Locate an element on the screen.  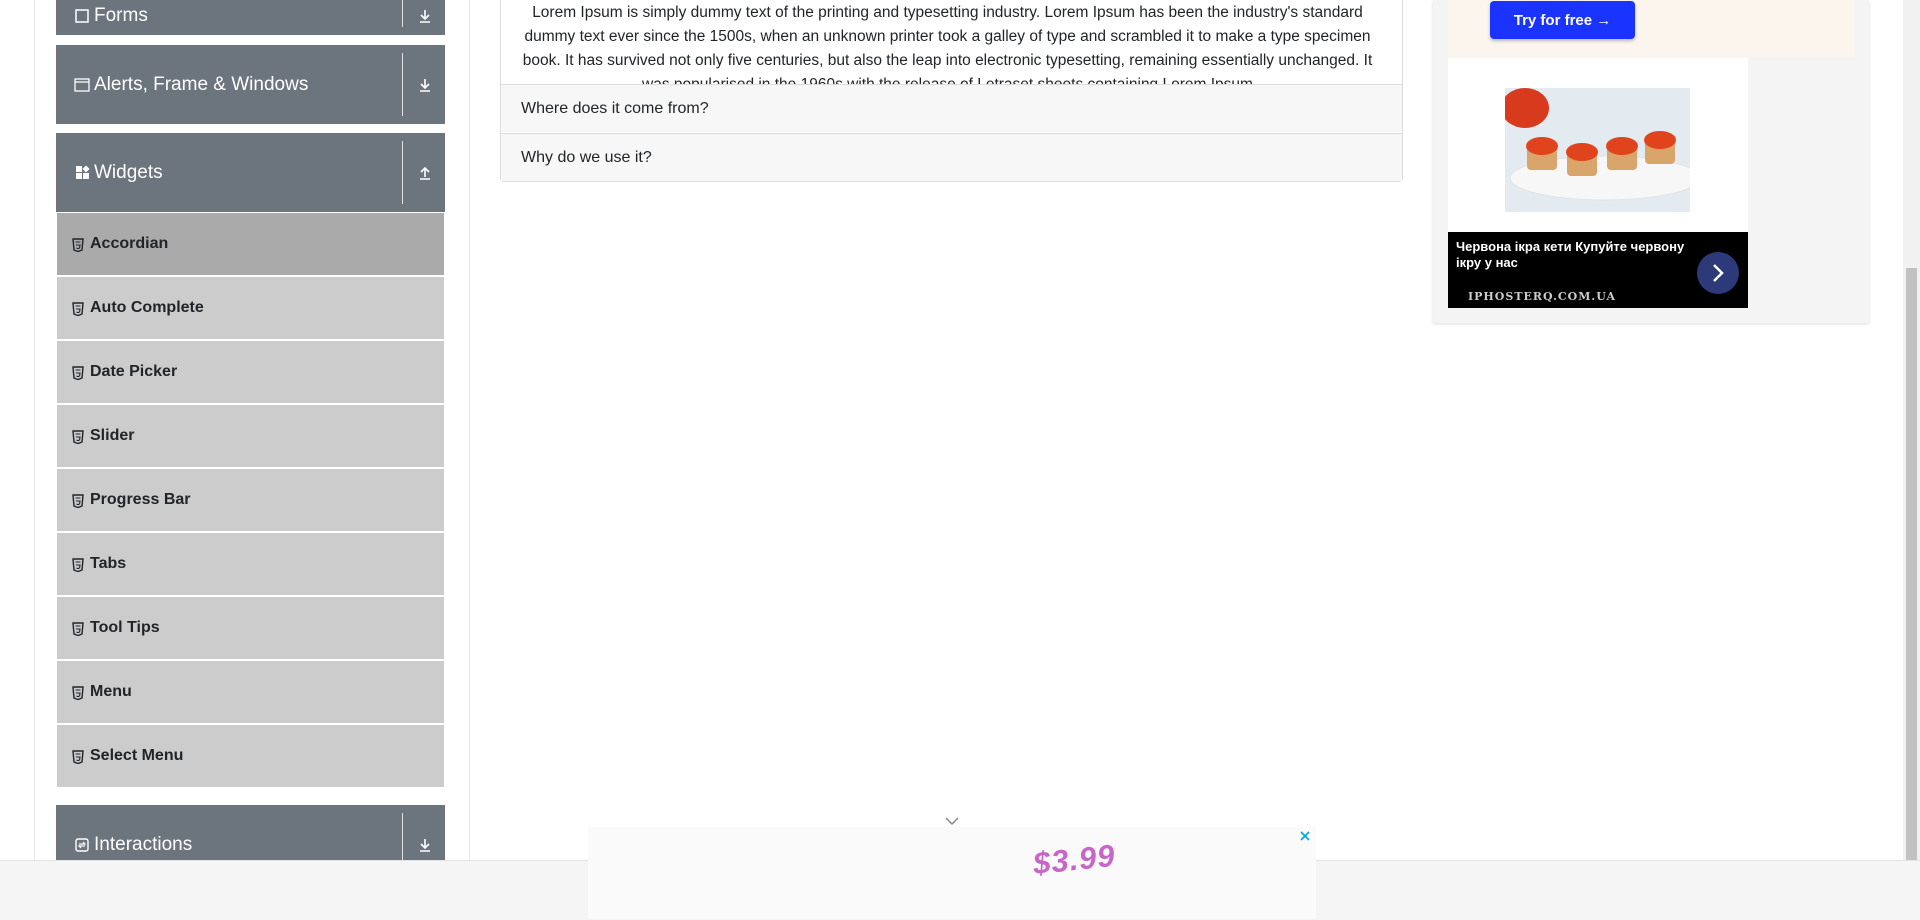
sidebar-item: Tool Tips is located at coordinates (250, 628).